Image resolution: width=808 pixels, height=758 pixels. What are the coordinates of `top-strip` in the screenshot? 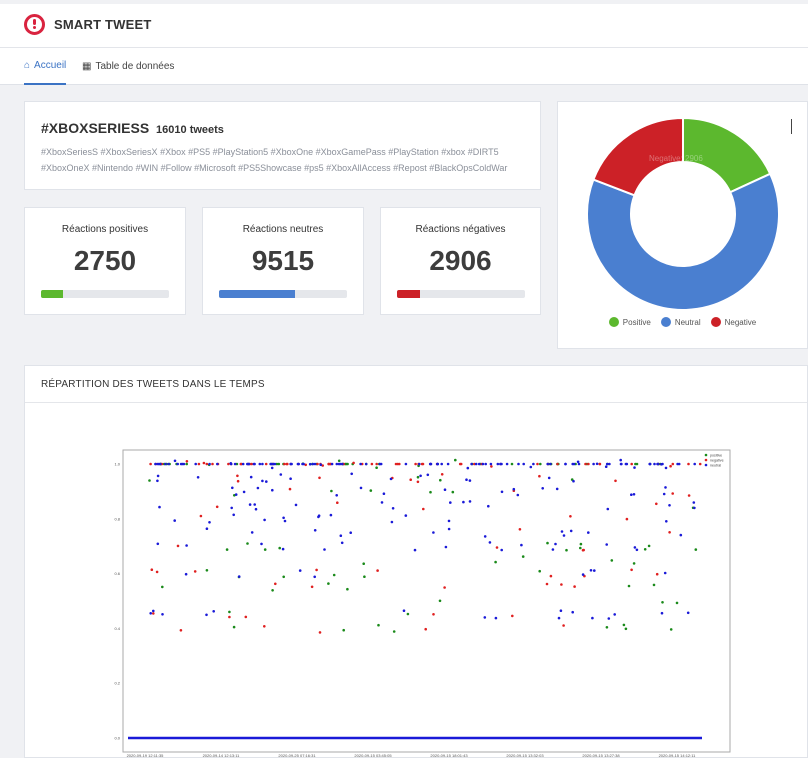 It's located at (404, 2).